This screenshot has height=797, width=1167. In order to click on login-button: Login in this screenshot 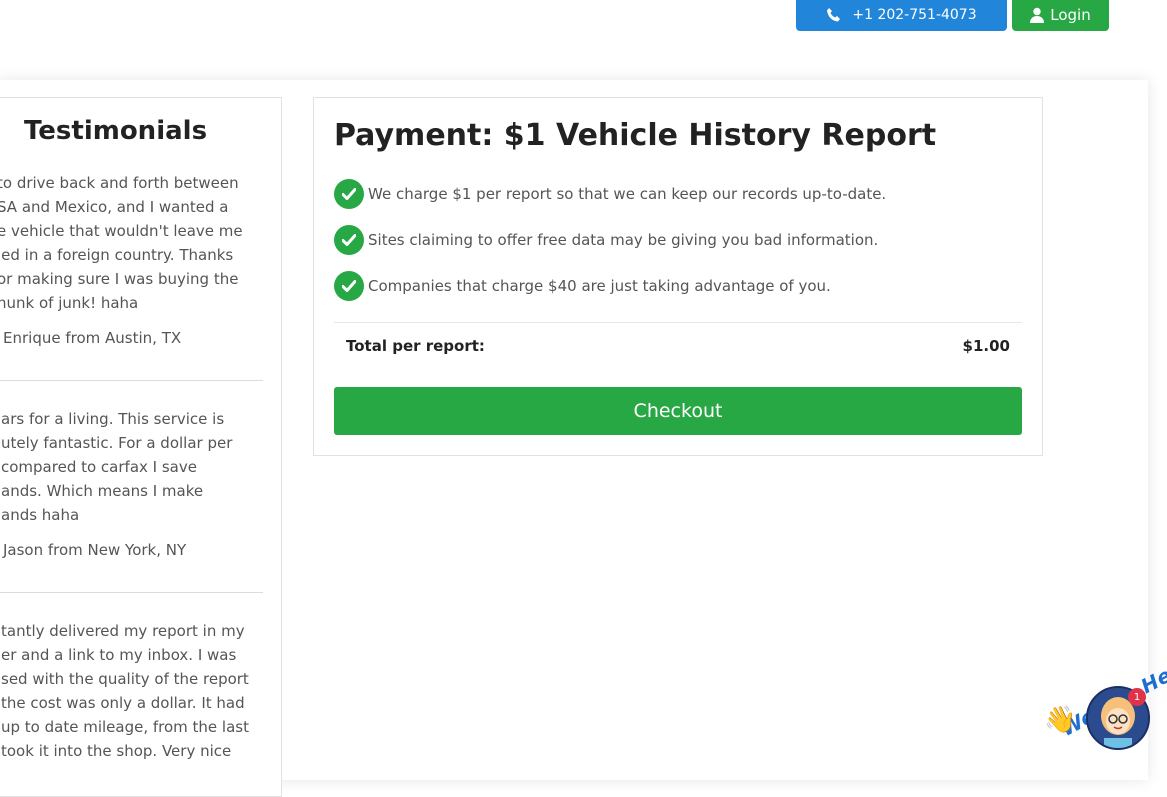, I will do `click(1060, 15)`.